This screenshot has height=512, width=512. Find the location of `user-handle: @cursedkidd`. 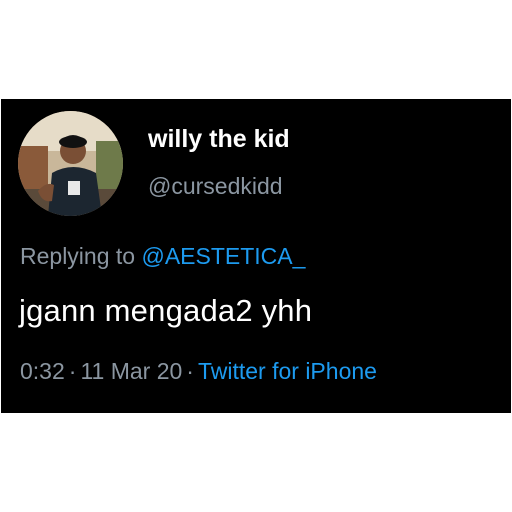

user-handle: @cursedkidd is located at coordinates (215, 186).